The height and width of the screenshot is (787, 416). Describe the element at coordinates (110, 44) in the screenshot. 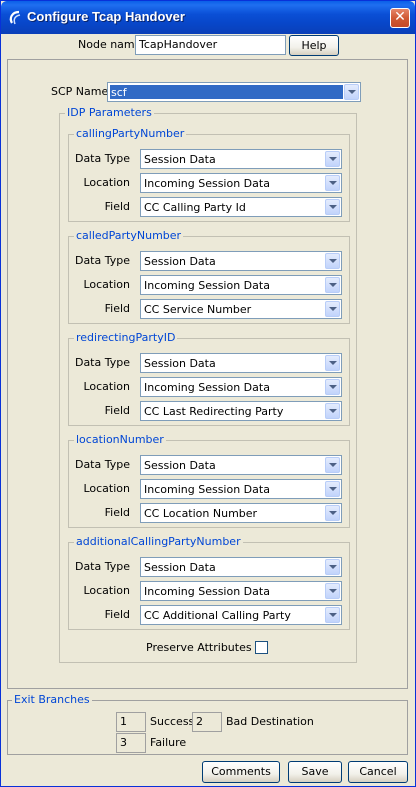

I see `node-name-label: Node name` at that location.